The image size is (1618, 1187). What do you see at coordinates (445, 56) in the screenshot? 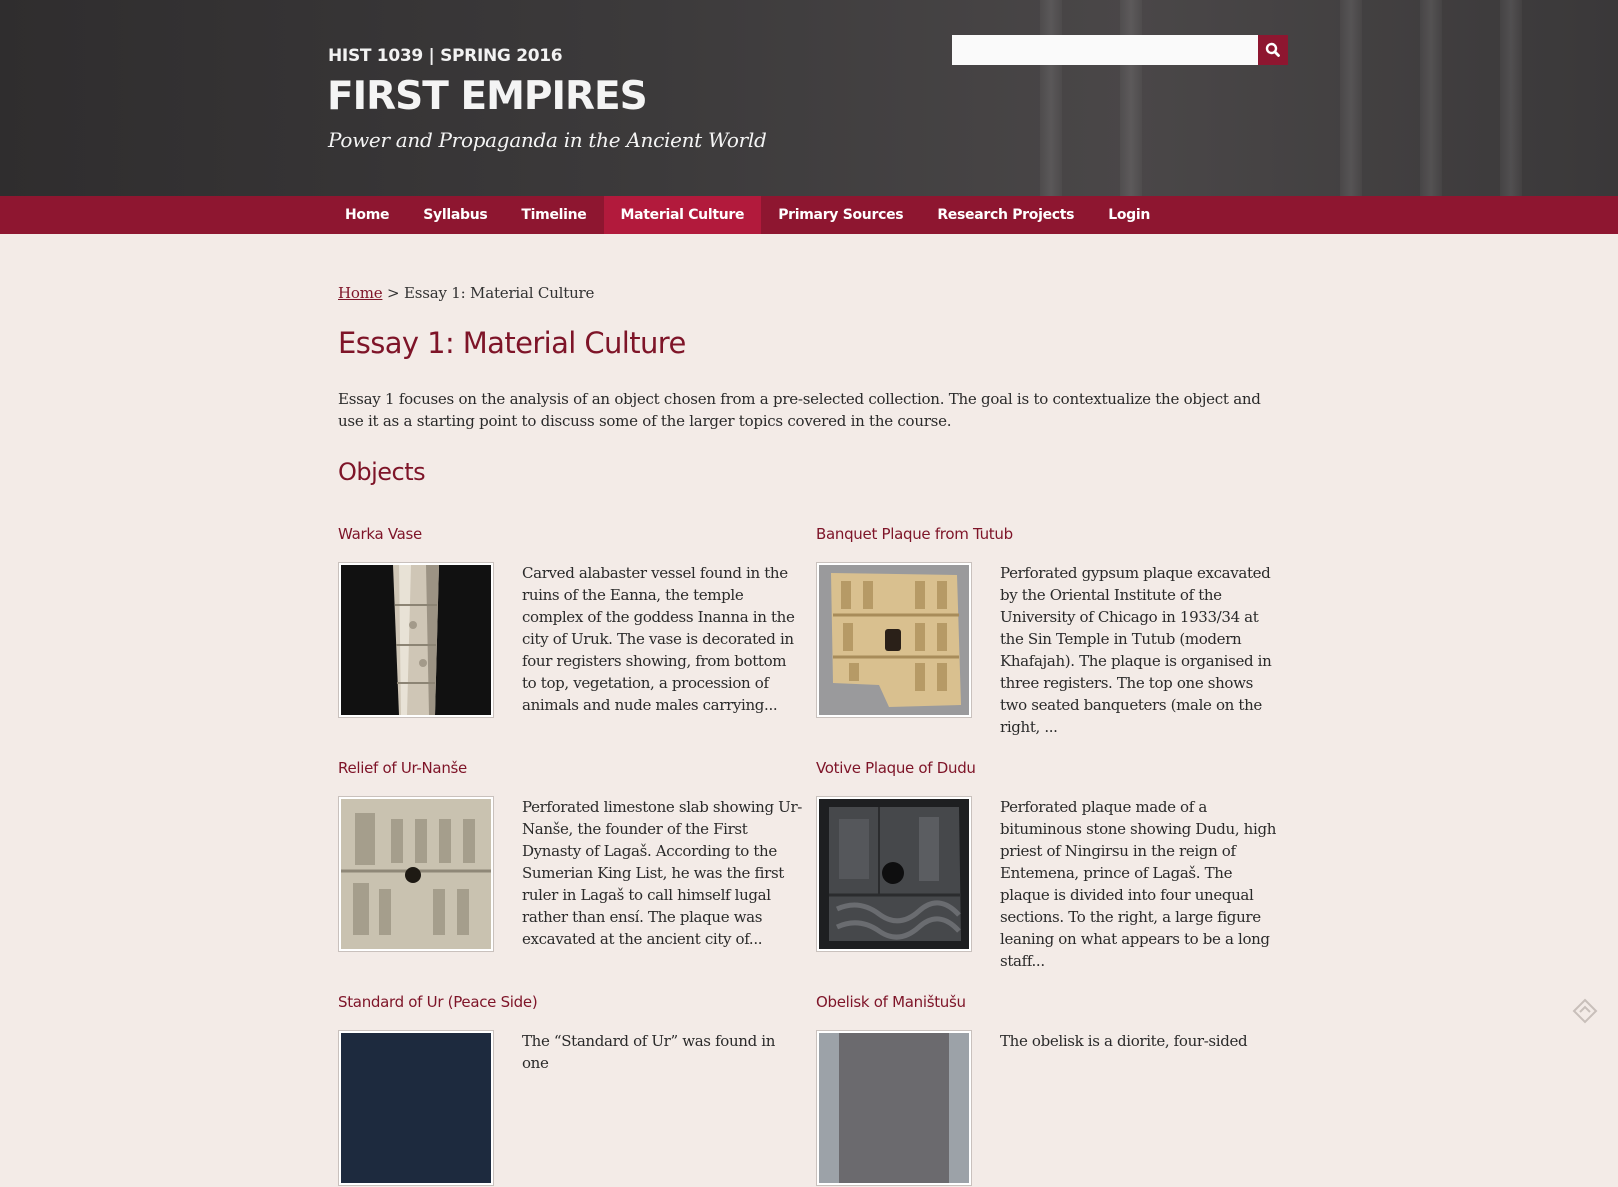
I see `course-code: HIST 1039 | SPRING 2016` at bounding box center [445, 56].